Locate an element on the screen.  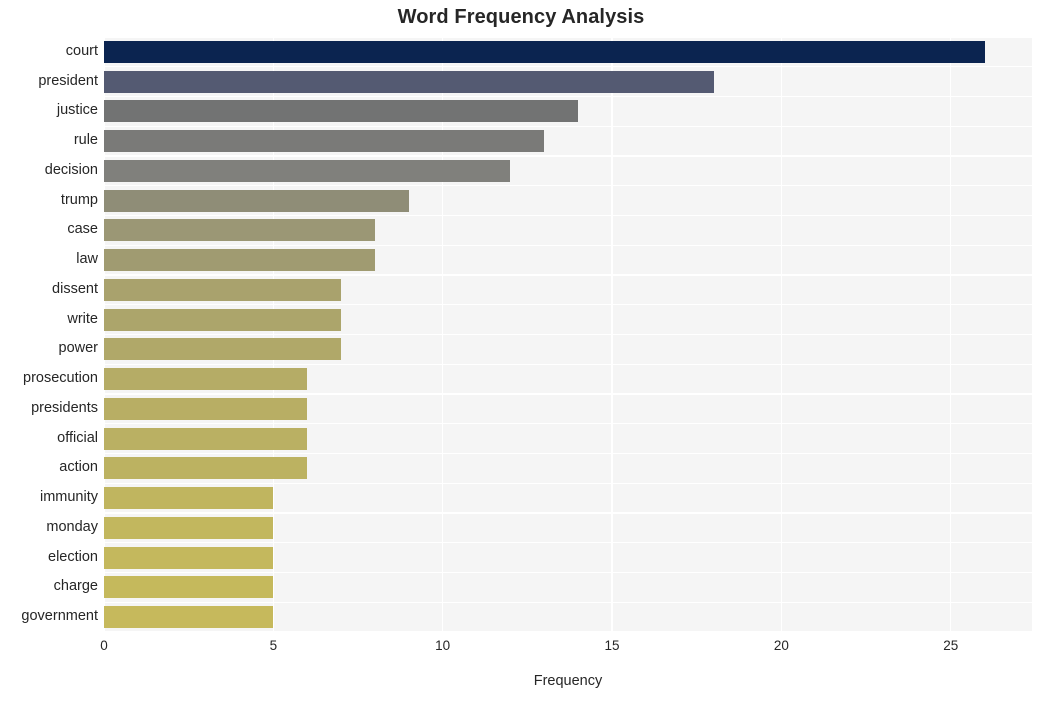
bar-write is located at coordinates (223, 319).